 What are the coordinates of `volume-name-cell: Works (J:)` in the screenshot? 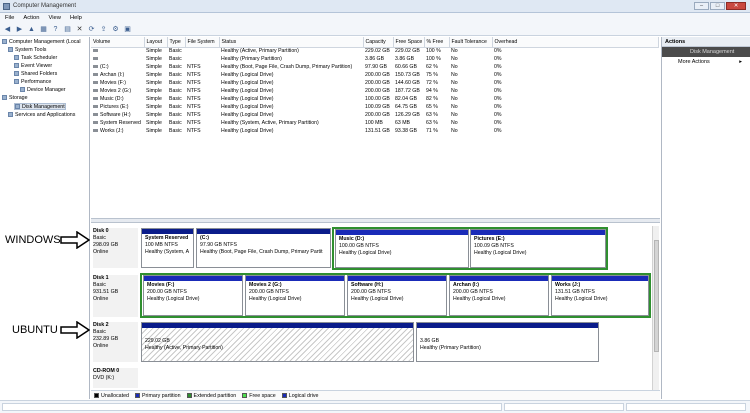 It's located at (117, 131).